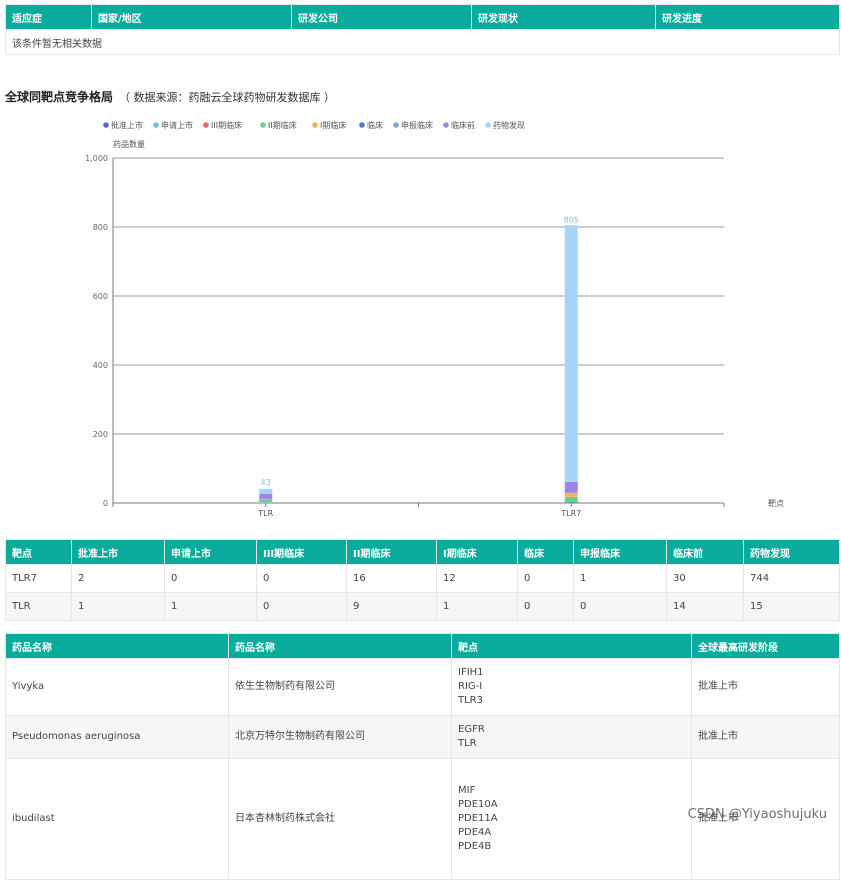  I want to click on legend-item: 申报临床, so click(413, 125).